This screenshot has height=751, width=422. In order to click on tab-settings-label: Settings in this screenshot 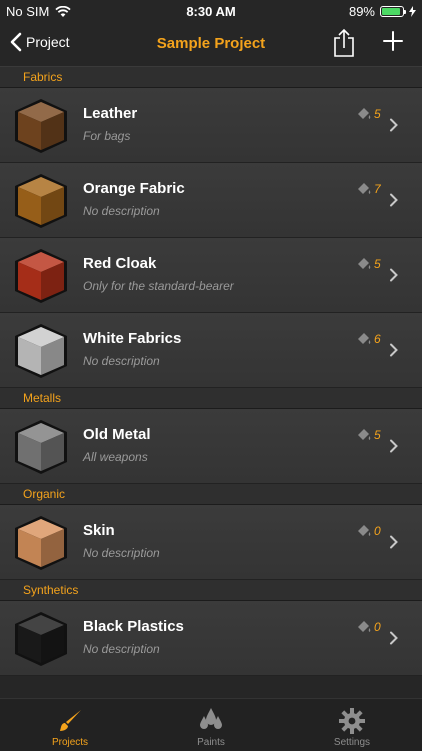, I will do `click(352, 742)`.